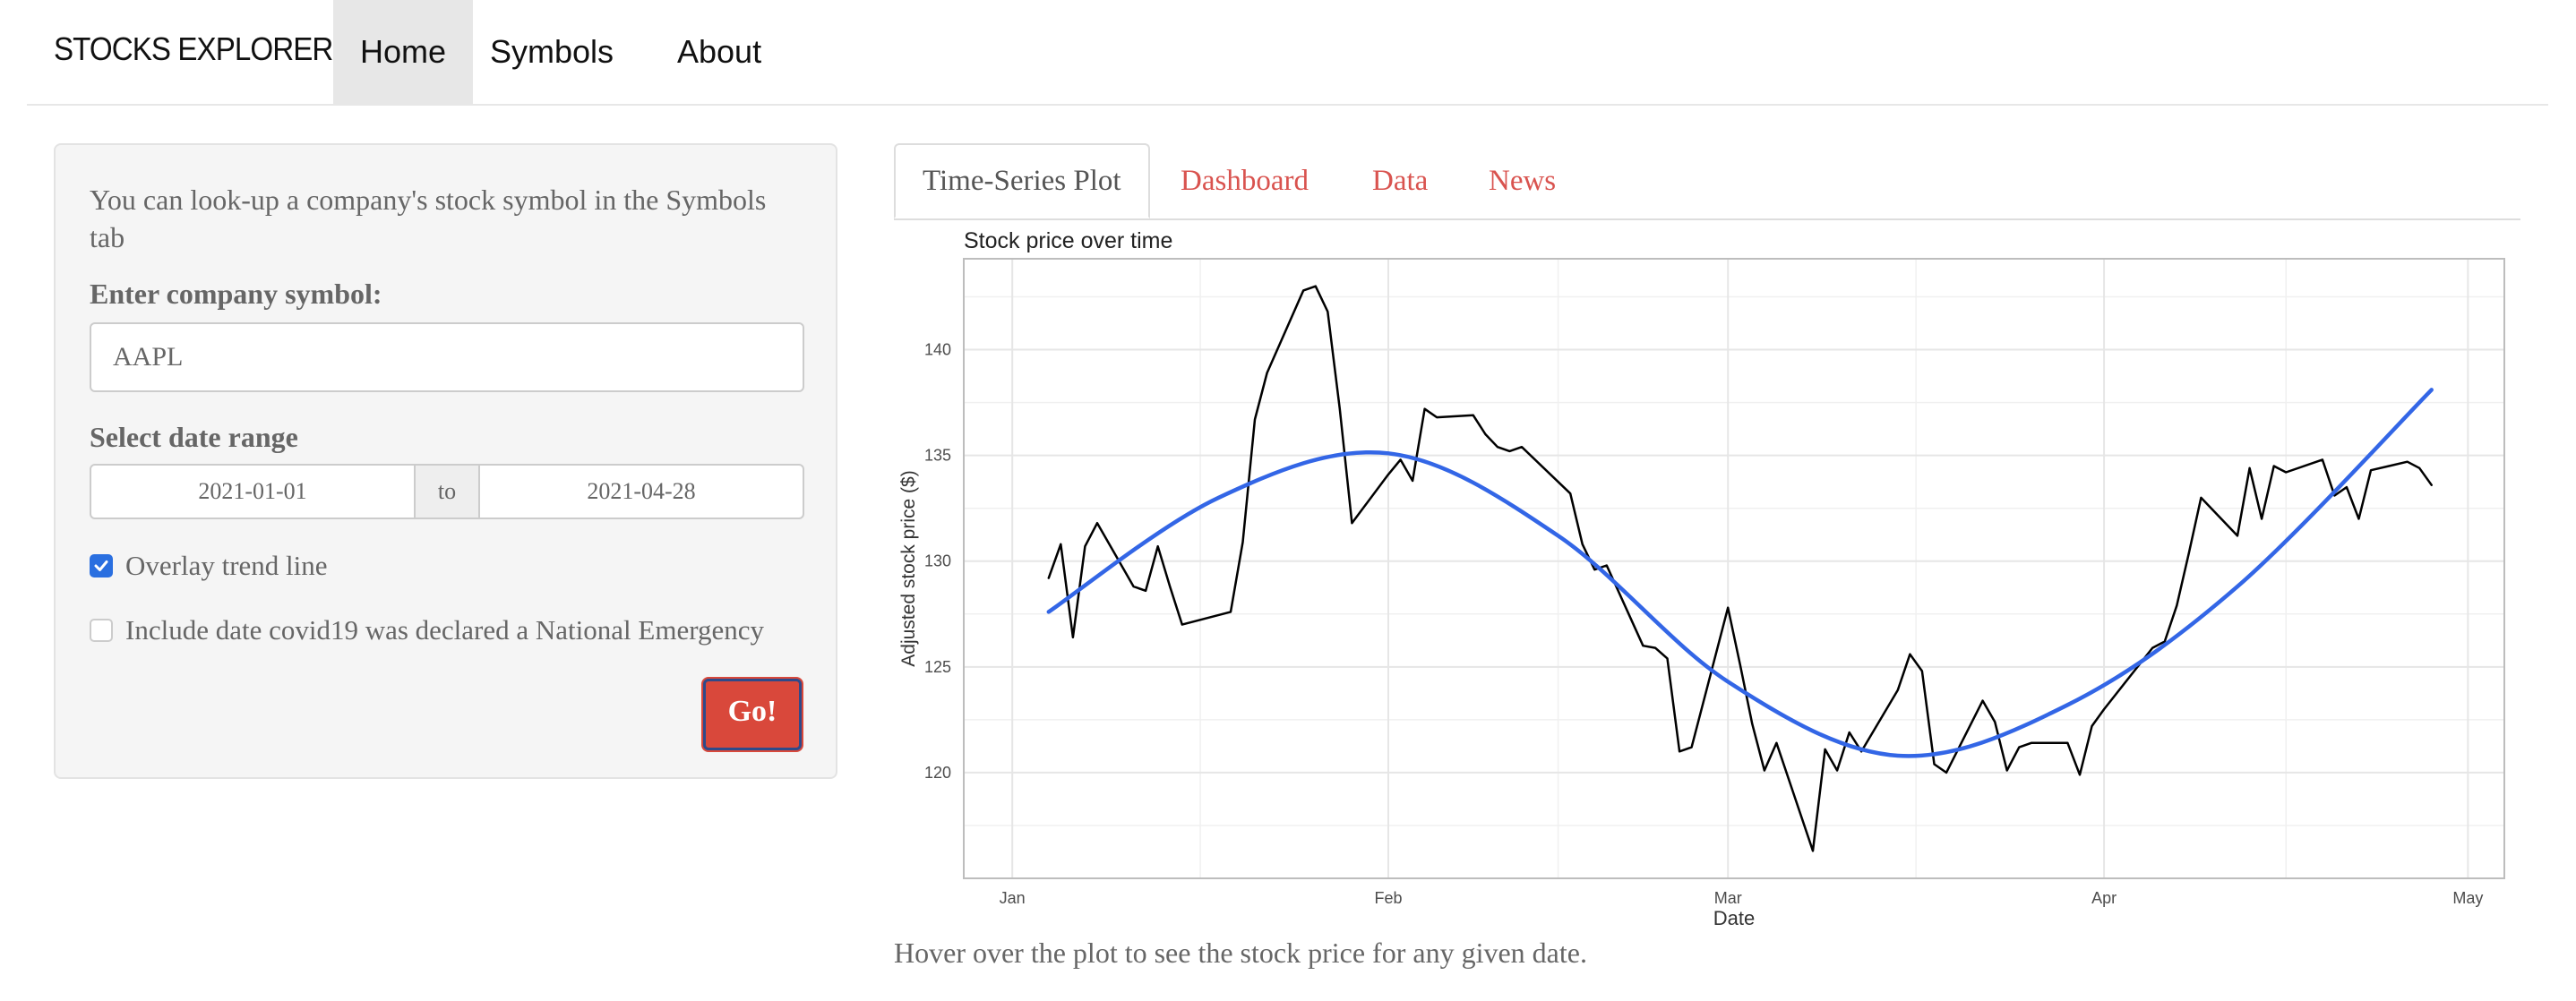 Image resolution: width=2576 pixels, height=1001 pixels. What do you see at coordinates (236, 294) in the screenshot?
I see `symbol-label: Enter company symbol:` at bounding box center [236, 294].